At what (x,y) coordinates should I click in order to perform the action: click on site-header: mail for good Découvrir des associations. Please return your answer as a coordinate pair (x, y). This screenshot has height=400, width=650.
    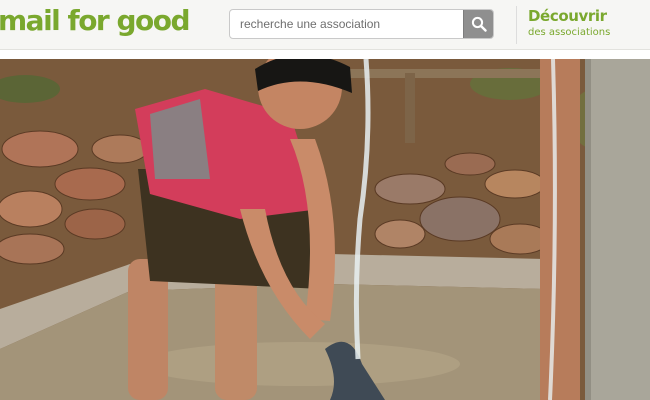
    Looking at the image, I should click on (325, 25).